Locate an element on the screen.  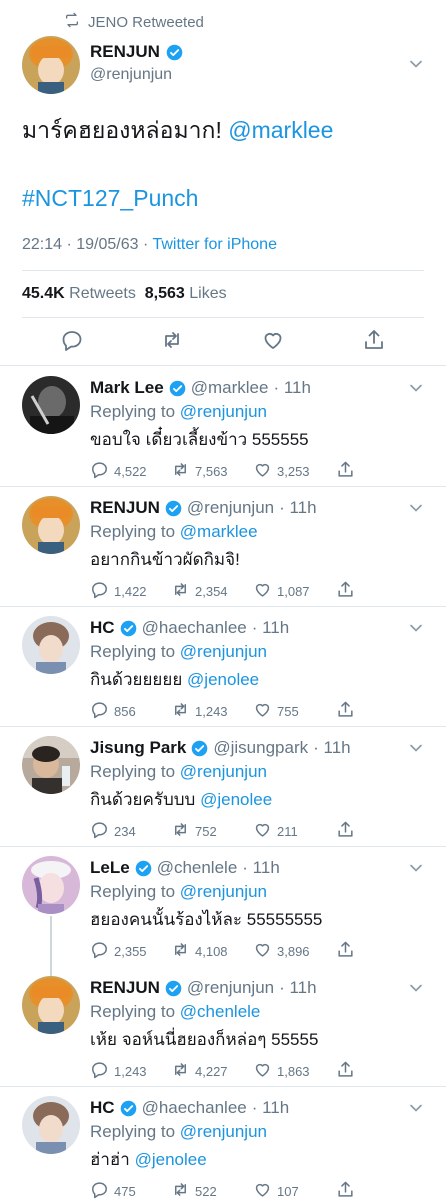
tweet-mention-link: @marklee is located at coordinates (280, 130).